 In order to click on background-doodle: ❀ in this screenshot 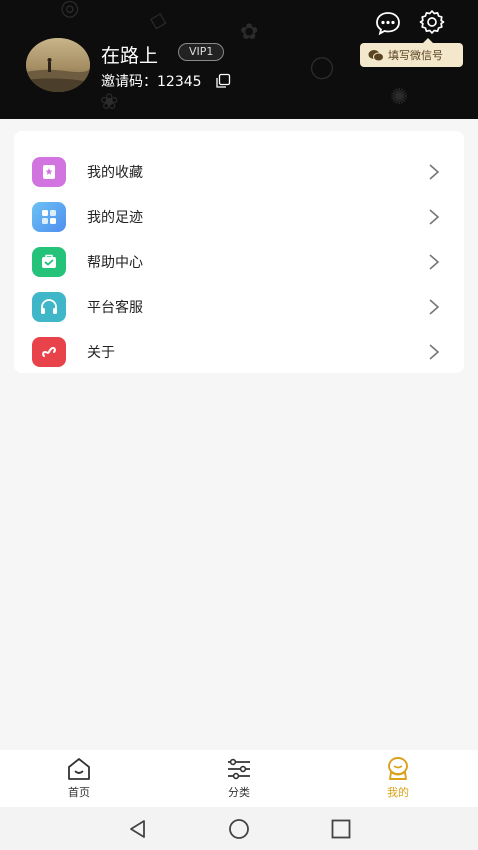, I will do `click(109, 102)`.